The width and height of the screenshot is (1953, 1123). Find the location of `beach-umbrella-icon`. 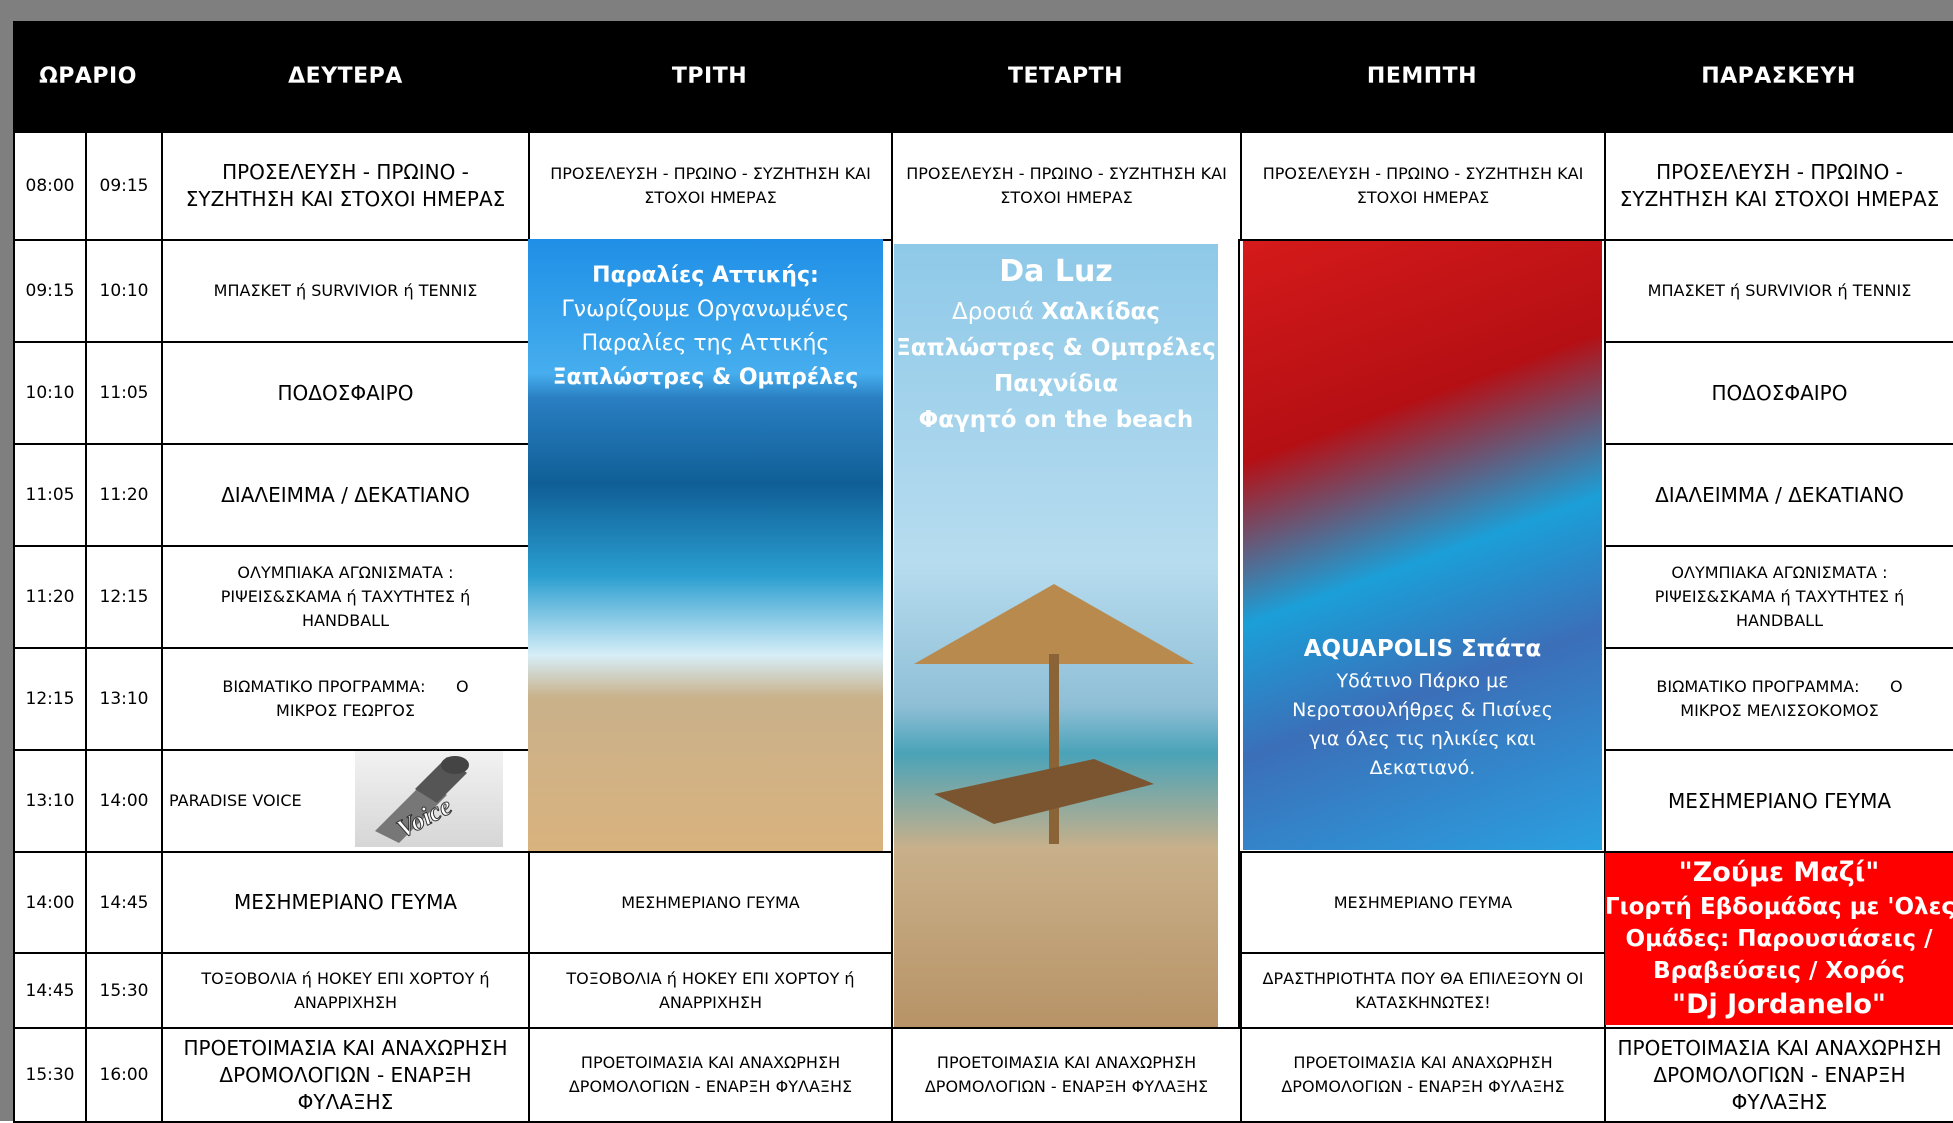

beach-umbrella-icon is located at coordinates (1054, 714).